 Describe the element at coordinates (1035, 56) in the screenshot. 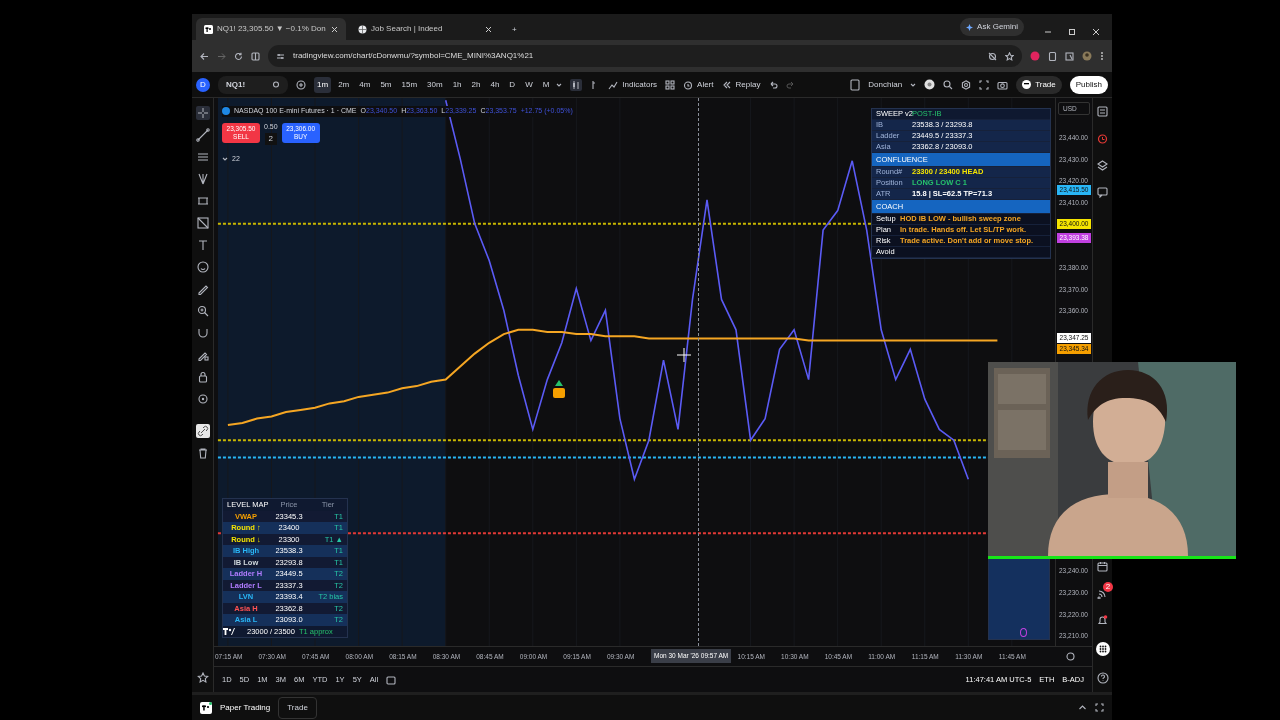

I see `extension-badge-icon` at that location.